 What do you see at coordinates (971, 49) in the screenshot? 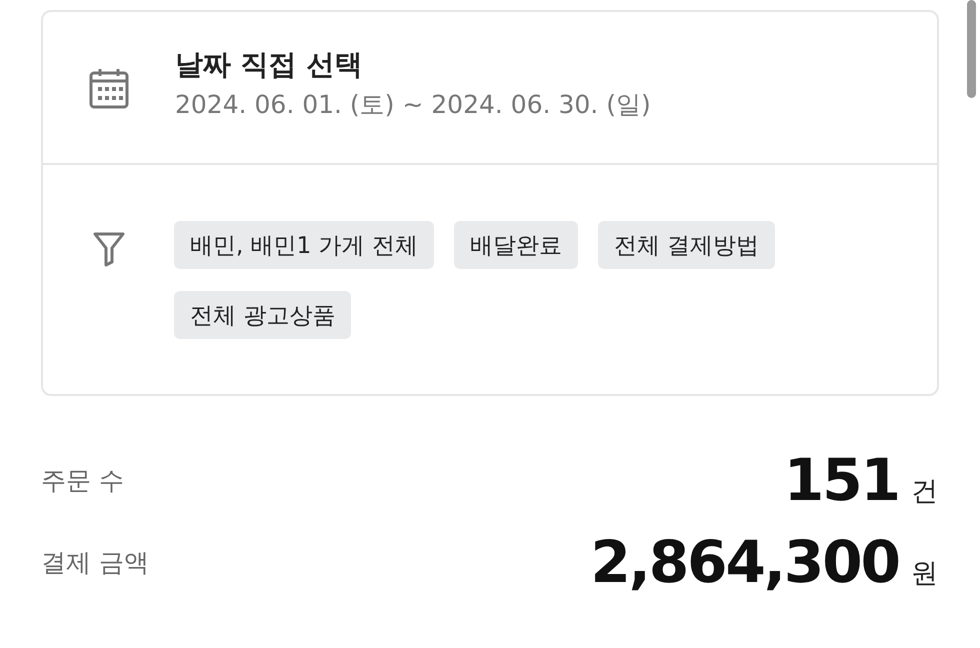
I see `scrollbar` at bounding box center [971, 49].